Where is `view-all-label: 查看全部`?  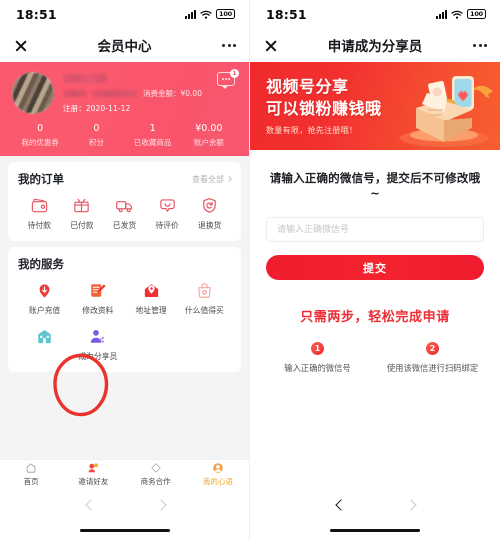
view-all-label: 查看全部 is located at coordinates (208, 179).